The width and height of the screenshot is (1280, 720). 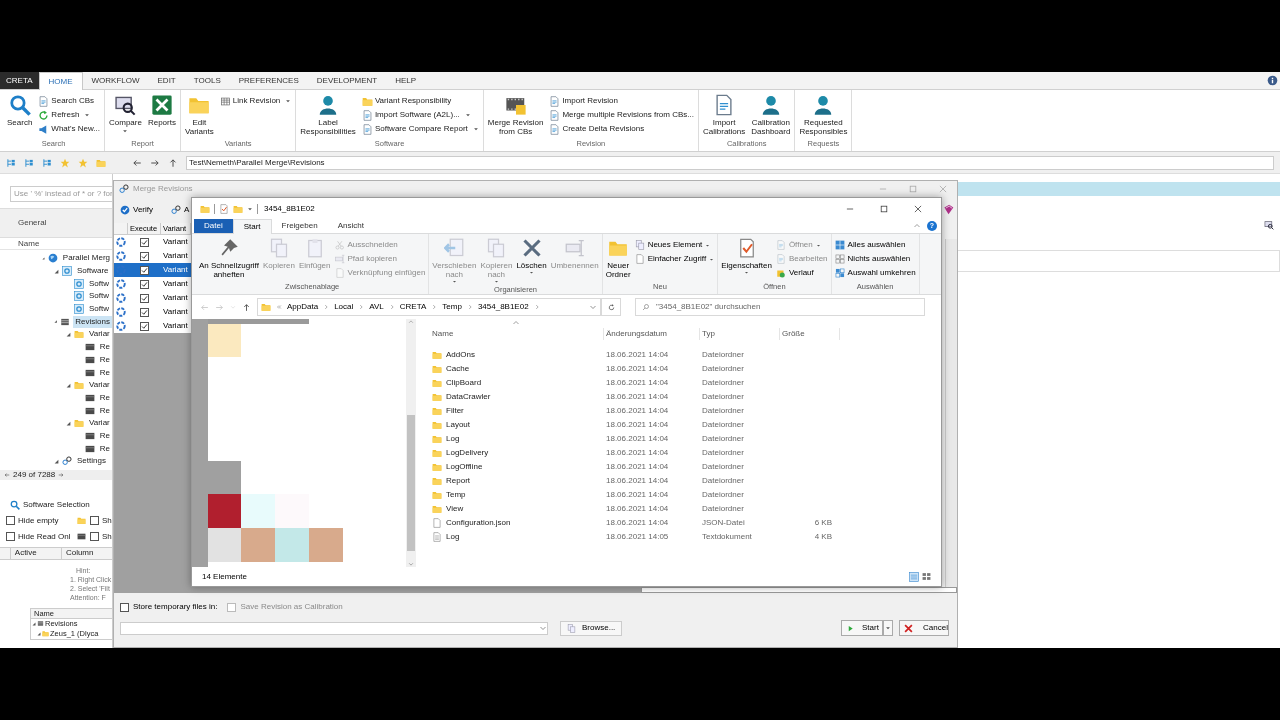 I want to click on ribbon-button: Merge Revision from CBs, so click(x=515, y=115).